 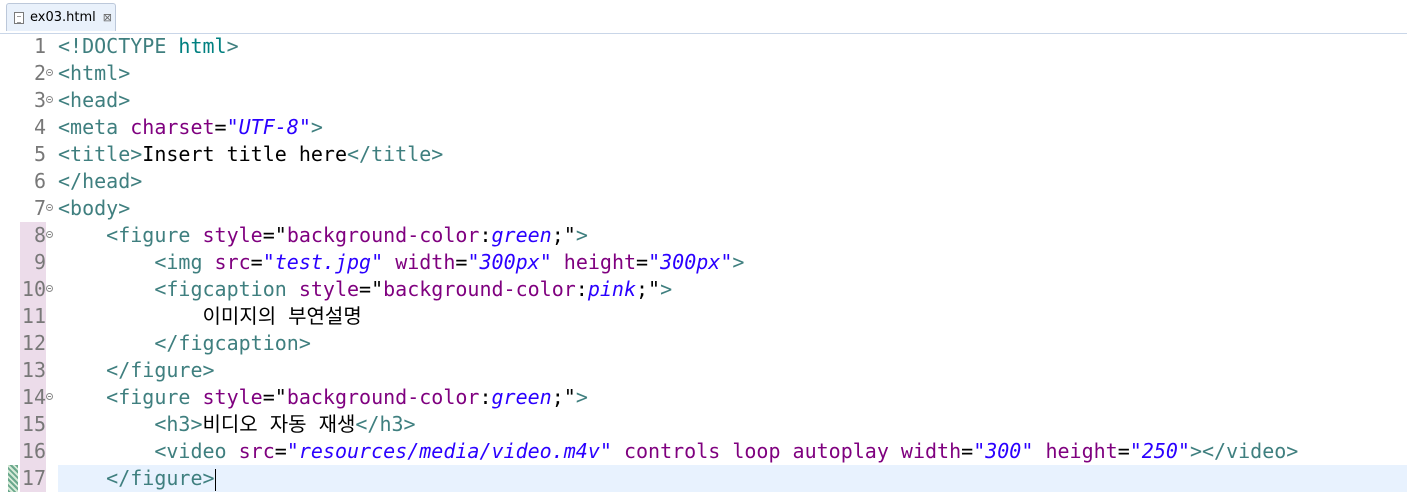 I want to click on code-text: <meta charset="UTF-8">, so click(x=732, y=127).